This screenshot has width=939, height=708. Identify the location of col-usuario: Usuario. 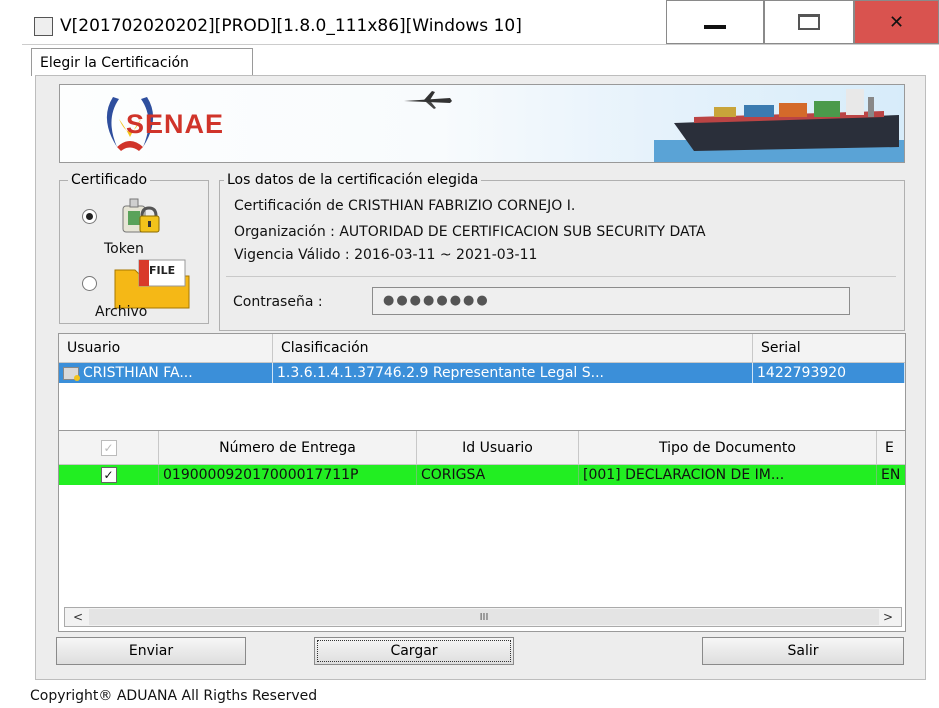
(166, 348).